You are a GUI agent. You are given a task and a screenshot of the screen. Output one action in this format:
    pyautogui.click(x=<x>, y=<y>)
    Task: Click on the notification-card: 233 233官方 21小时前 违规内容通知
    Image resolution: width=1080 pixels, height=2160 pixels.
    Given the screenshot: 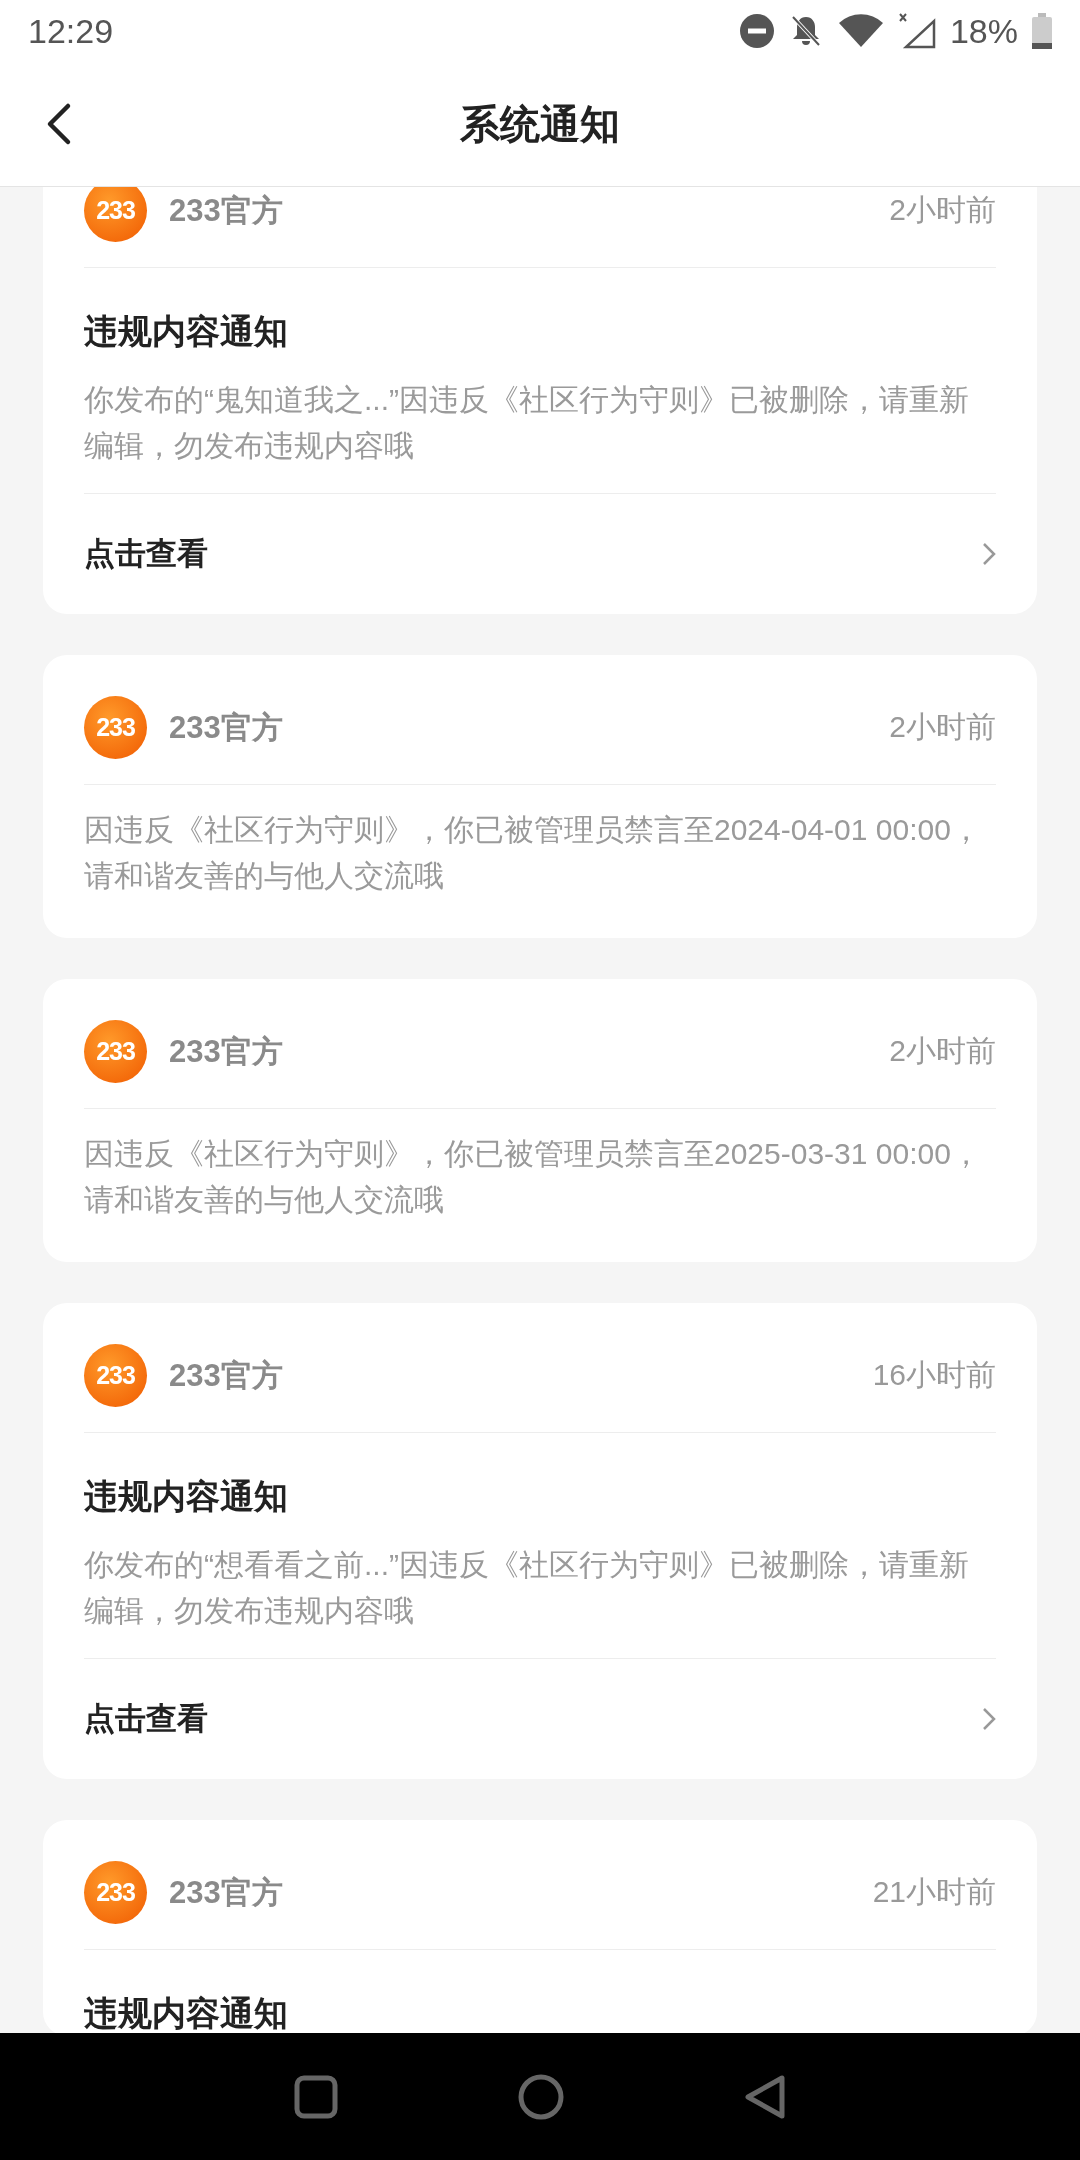 What is the action you would take?
    pyautogui.click(x=540, y=1926)
    